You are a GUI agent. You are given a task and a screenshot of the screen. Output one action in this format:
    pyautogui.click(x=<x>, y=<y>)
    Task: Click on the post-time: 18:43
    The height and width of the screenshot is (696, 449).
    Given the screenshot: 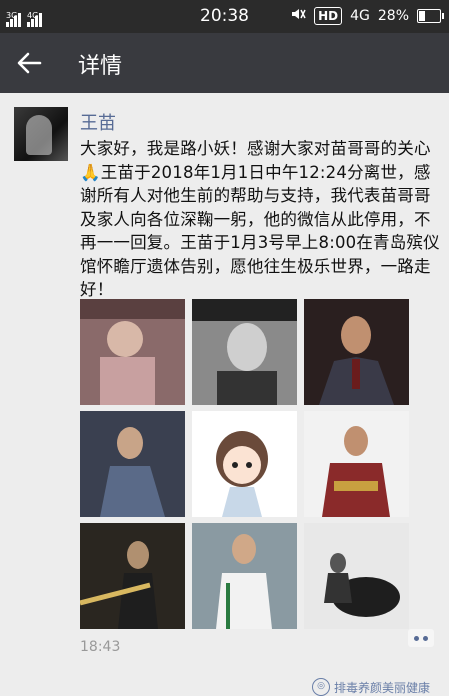 What is the action you would take?
    pyautogui.click(x=100, y=647)
    